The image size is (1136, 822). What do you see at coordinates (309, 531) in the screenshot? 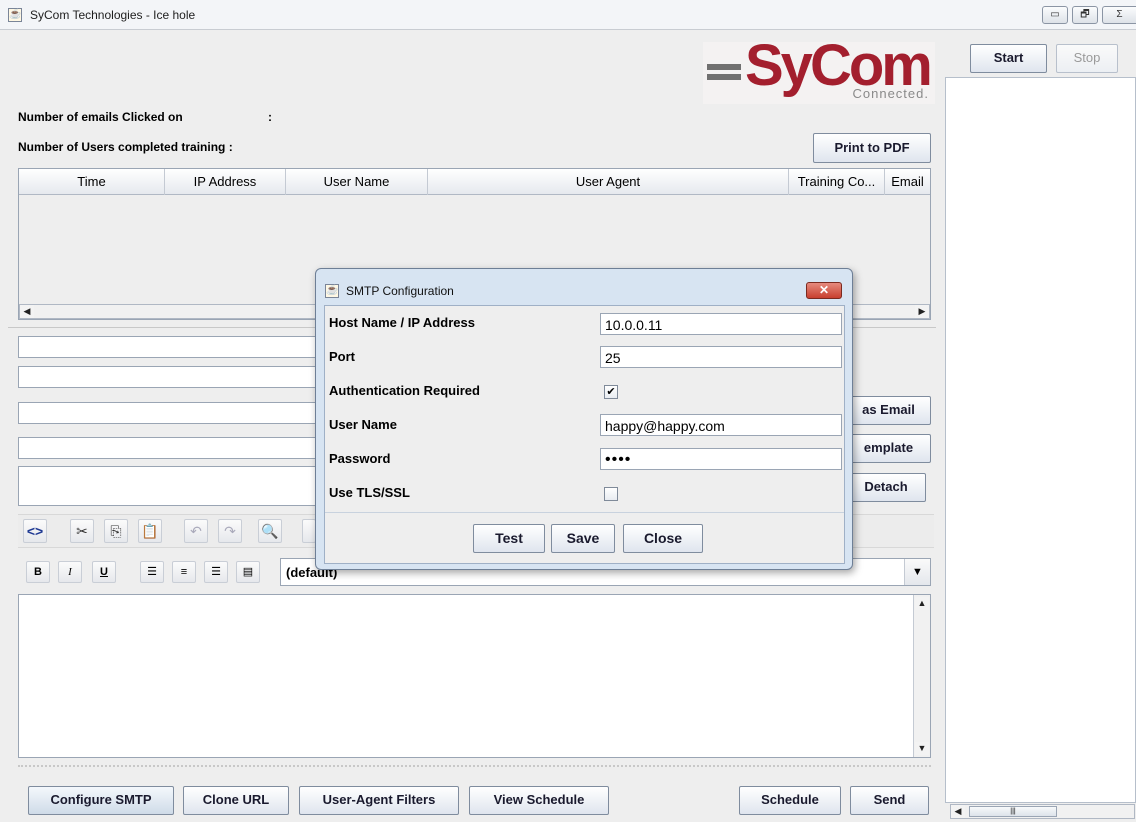
I see `link-icon` at bounding box center [309, 531].